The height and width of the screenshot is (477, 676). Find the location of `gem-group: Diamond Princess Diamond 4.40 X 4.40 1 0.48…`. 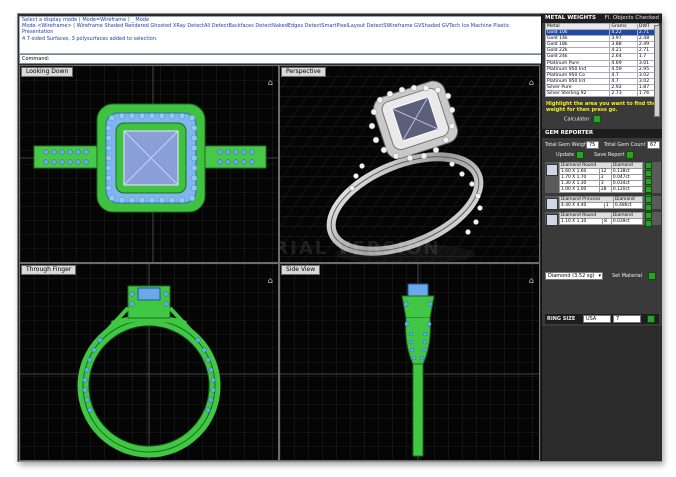

gem-group: Diamond Princess Diamond 4.40 X 4.40 1 0.48… is located at coordinates (603, 204).